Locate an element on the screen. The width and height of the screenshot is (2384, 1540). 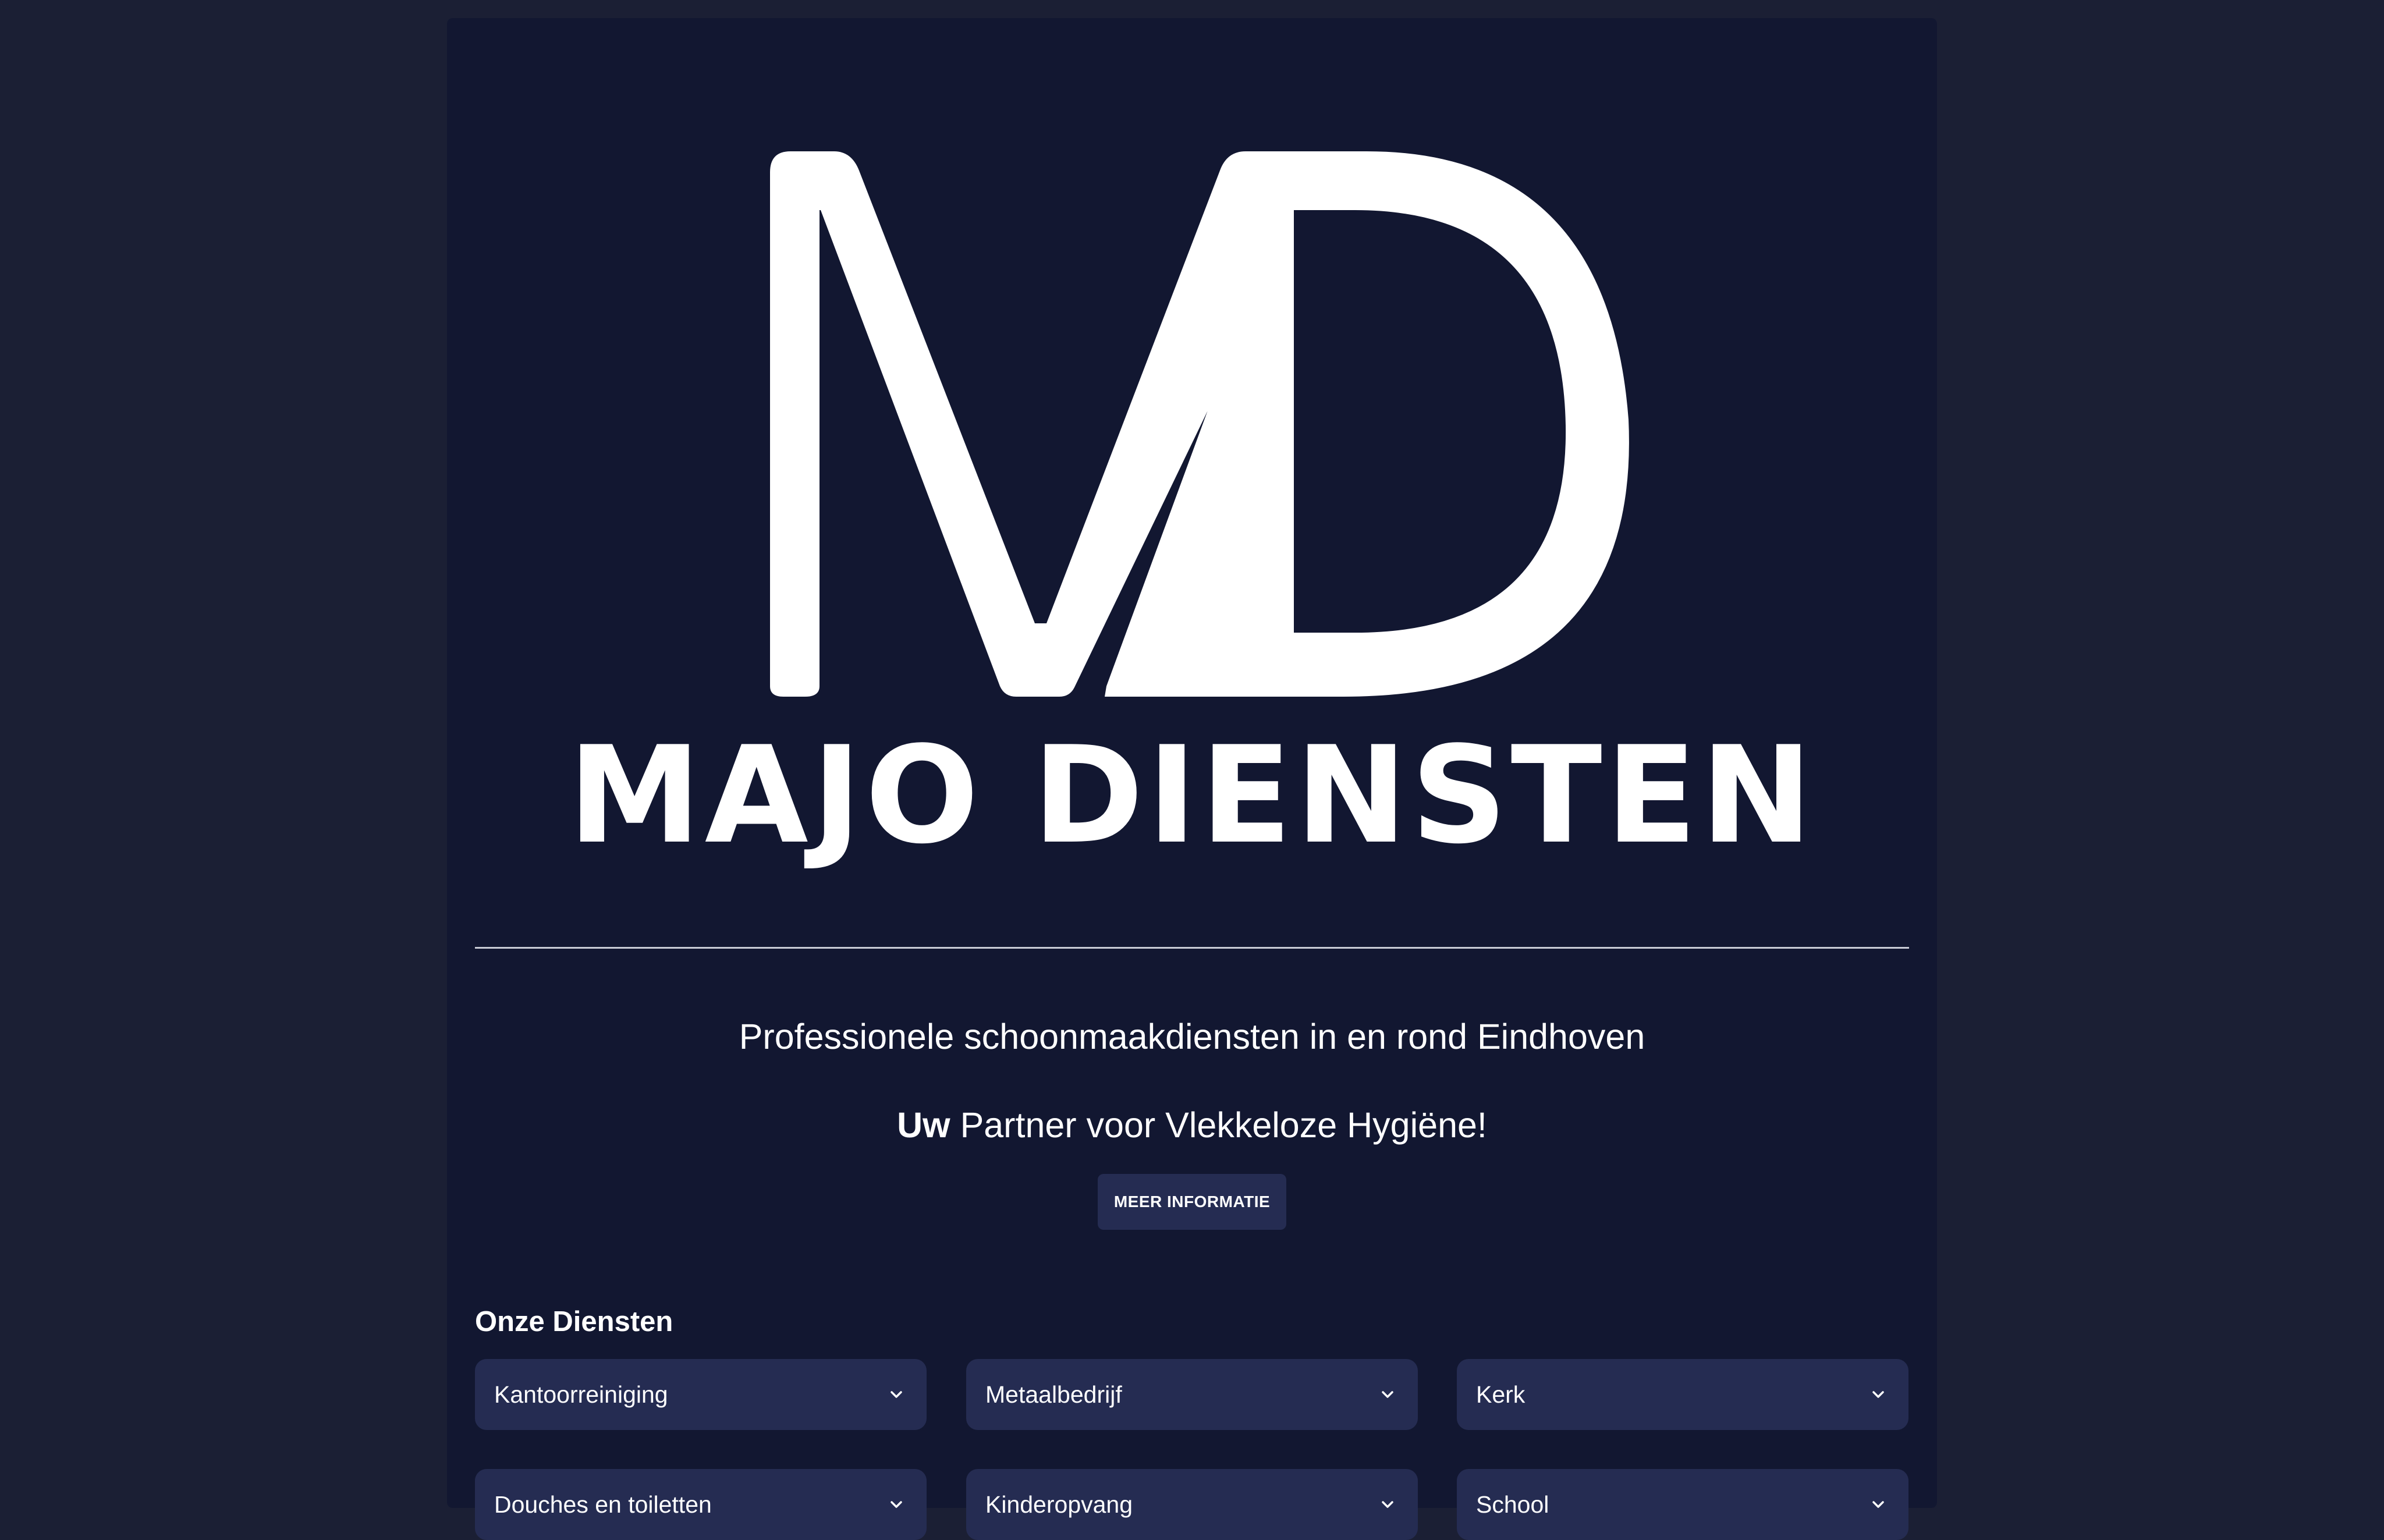
service-label: Kerk is located at coordinates (1501, 1394).